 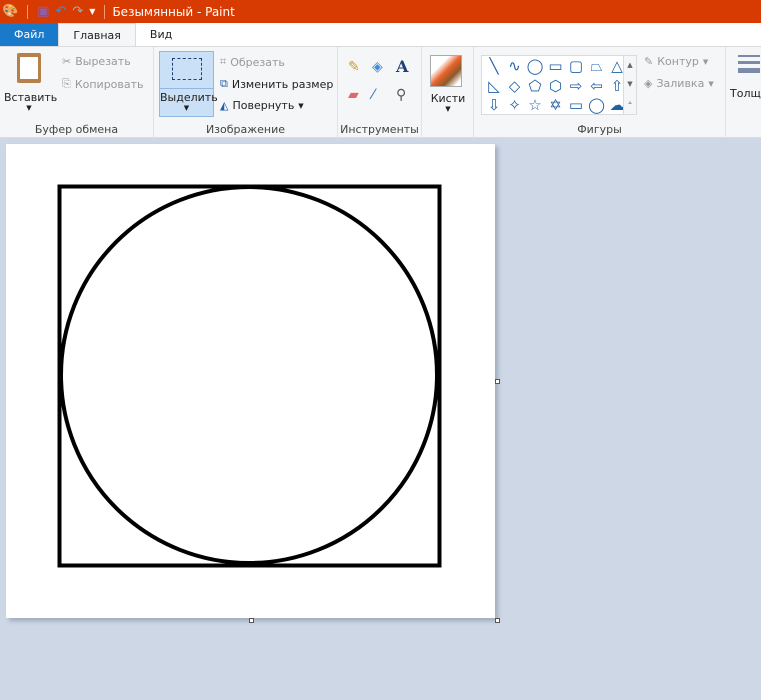 I want to click on outline-label: Контур, so click(x=678, y=61).